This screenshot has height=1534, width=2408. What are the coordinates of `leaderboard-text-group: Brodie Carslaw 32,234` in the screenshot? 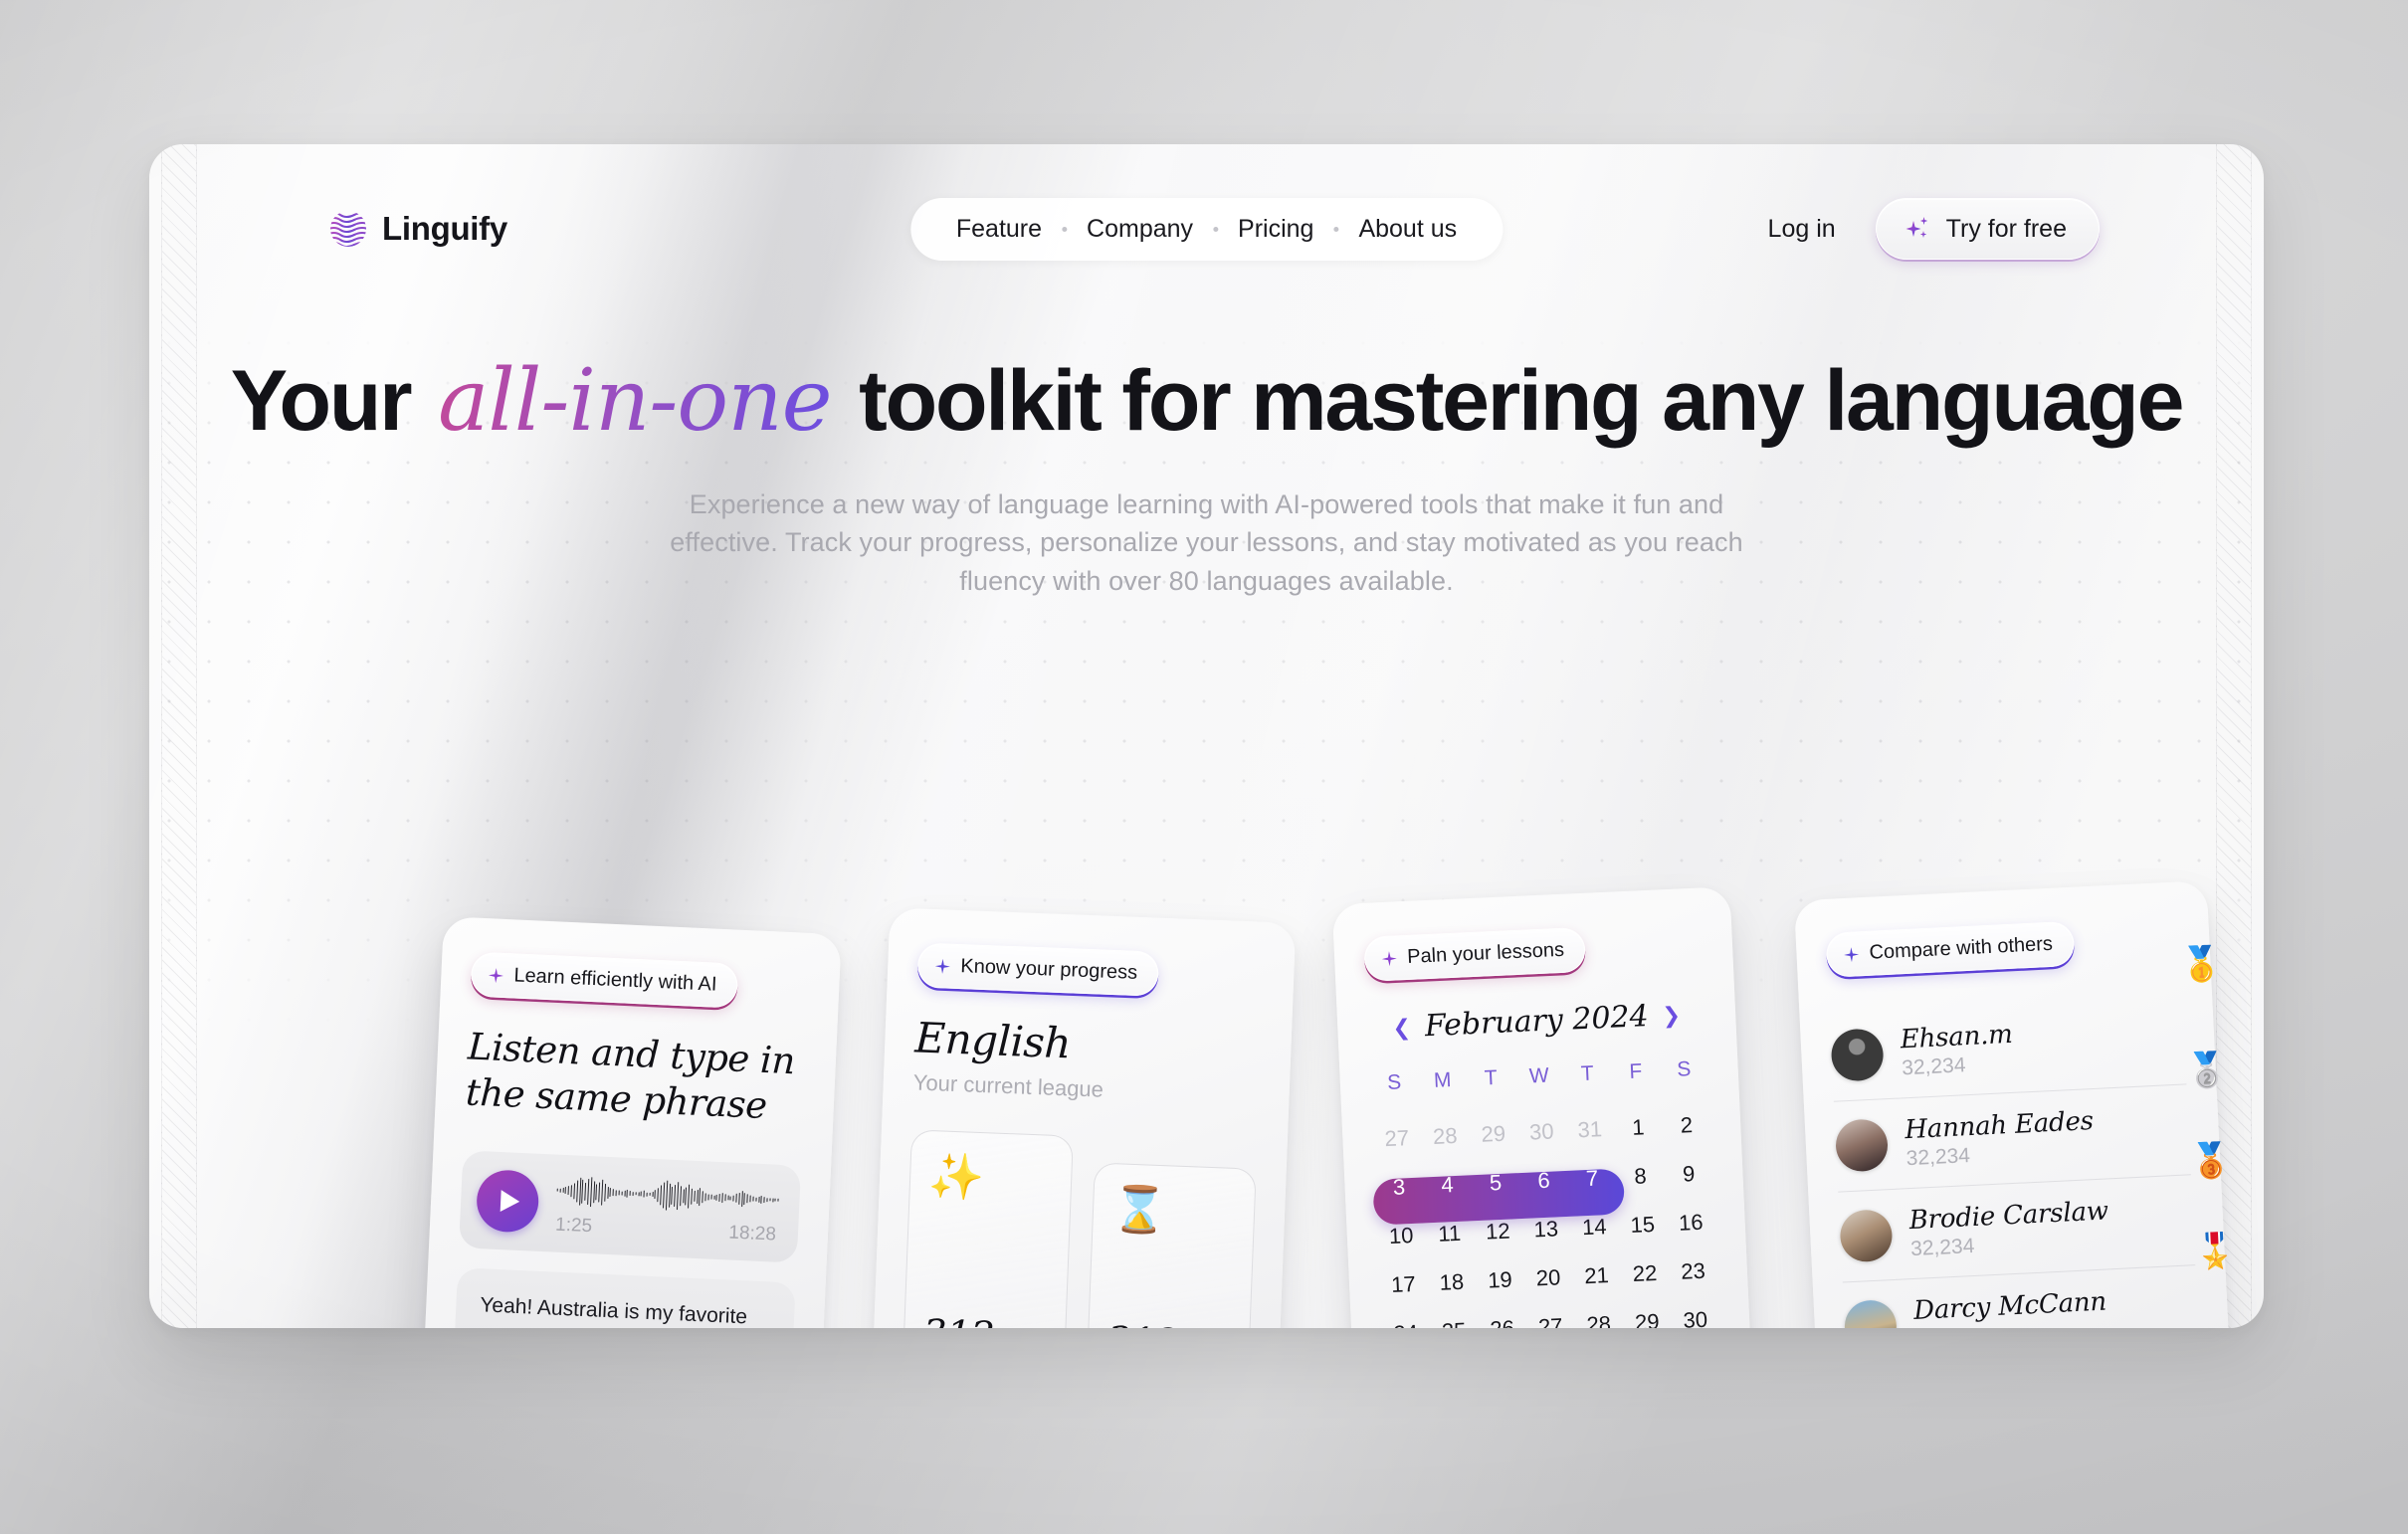 It's located at (2009, 1228).